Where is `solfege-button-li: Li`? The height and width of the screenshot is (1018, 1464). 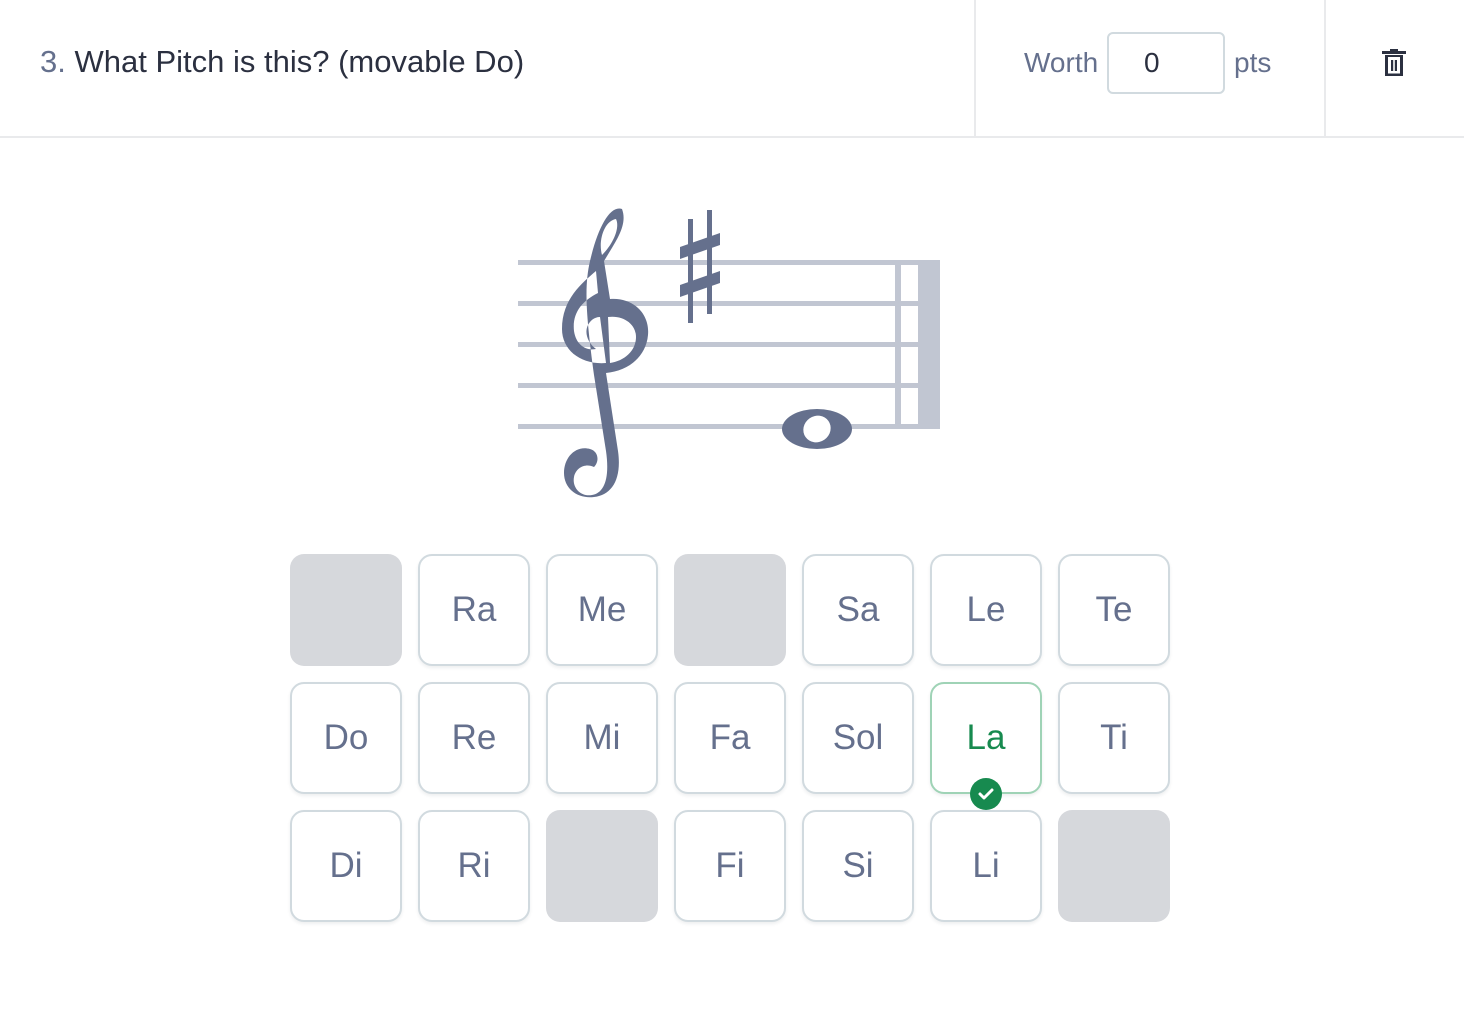
solfege-button-li: Li is located at coordinates (986, 866).